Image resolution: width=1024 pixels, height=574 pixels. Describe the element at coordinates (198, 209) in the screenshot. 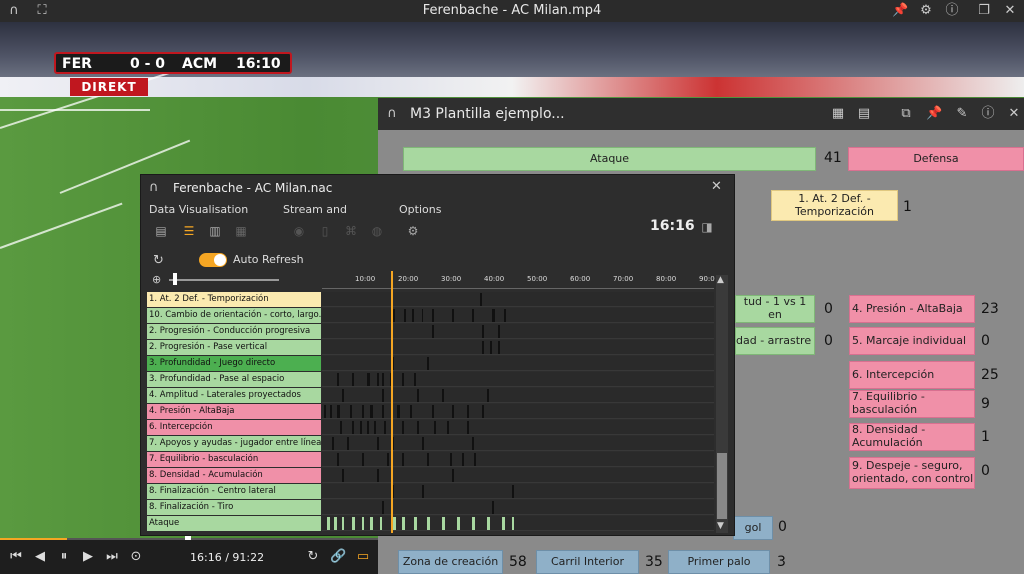

I see `menu-data-visualisation: Data Visualisation` at that location.